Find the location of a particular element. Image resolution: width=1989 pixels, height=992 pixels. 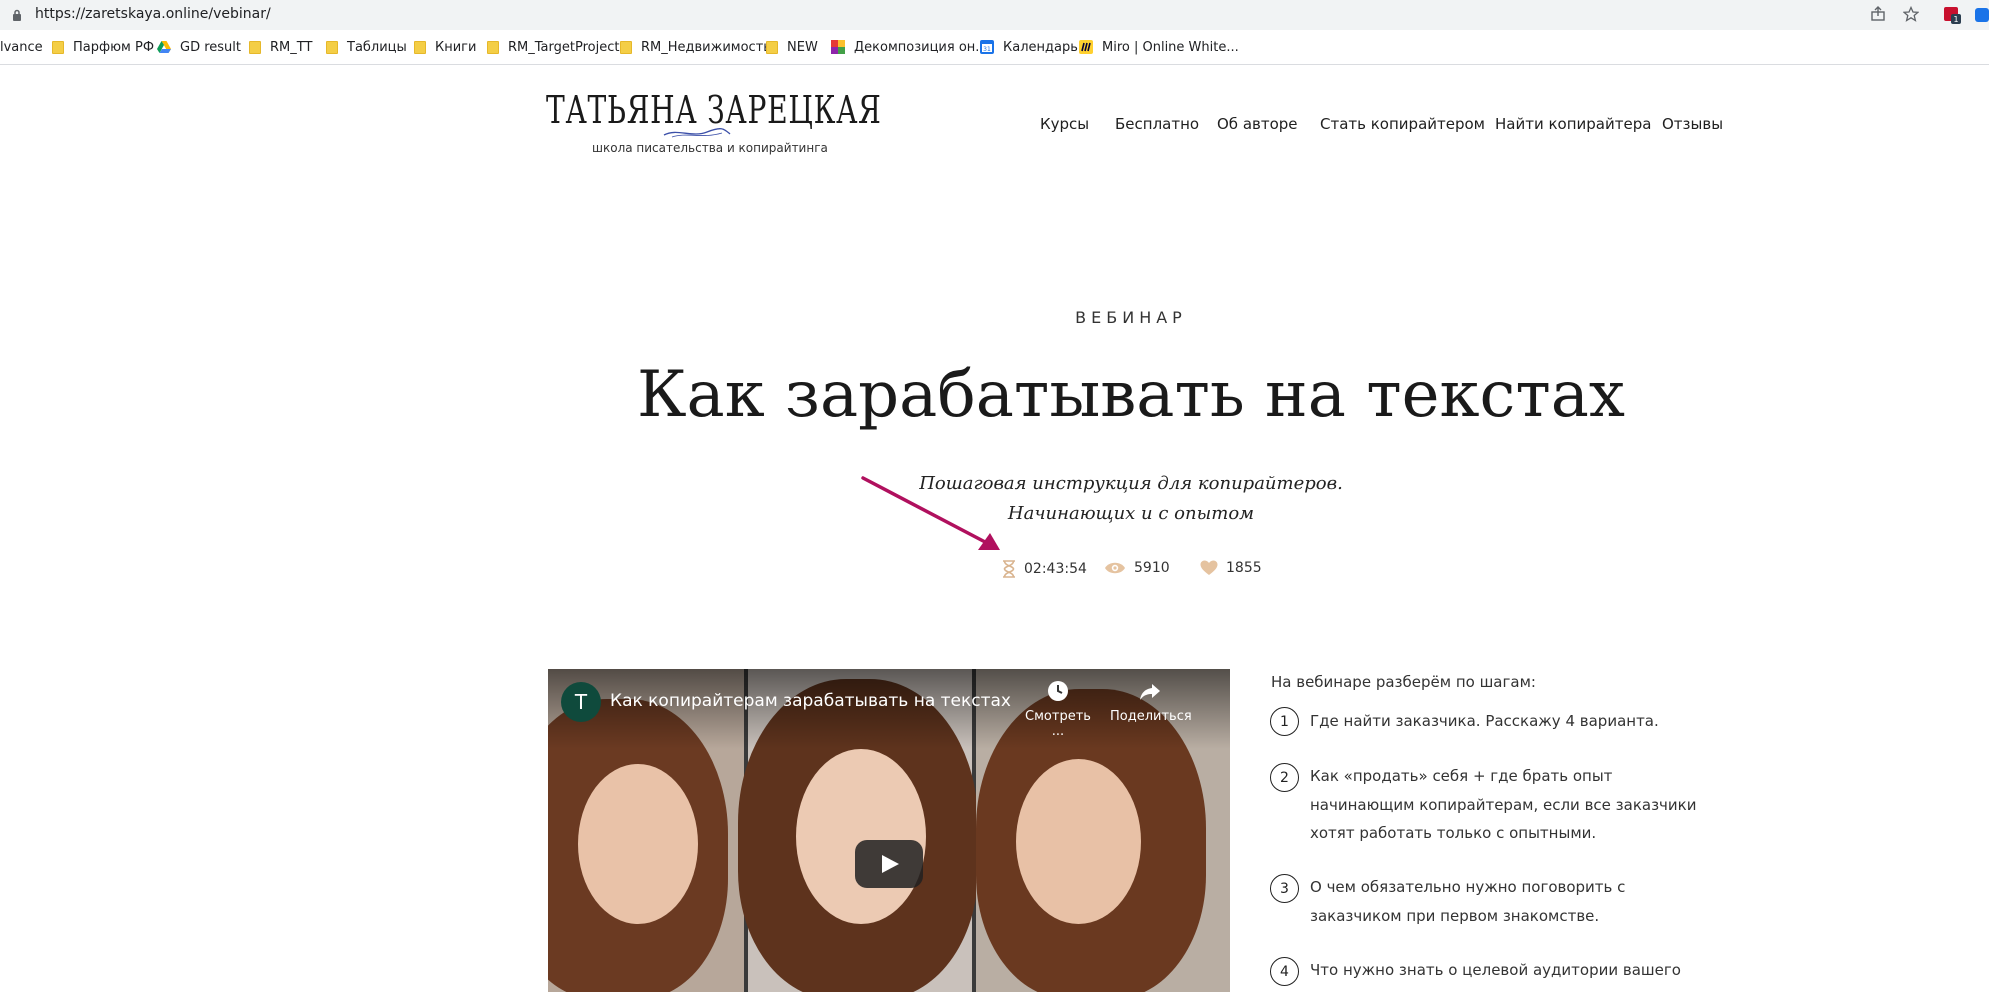

logo-swirl-icon is located at coordinates (697, 133).